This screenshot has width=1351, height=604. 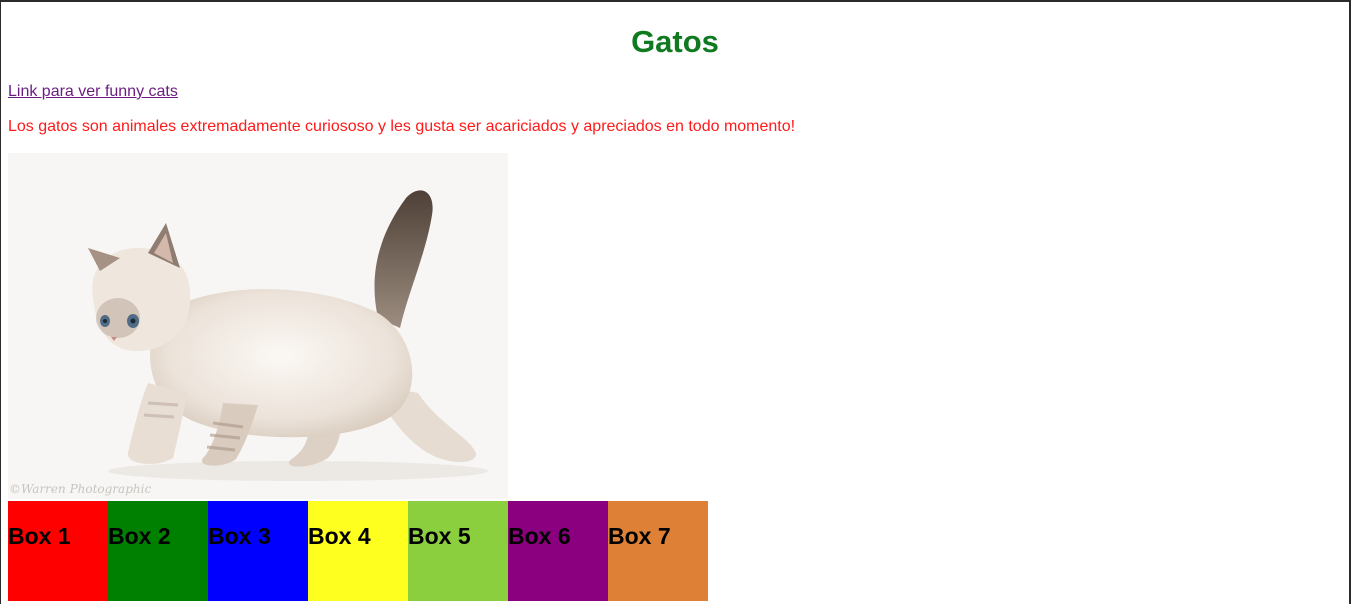 I want to click on kitten-illustration, so click(x=288, y=335).